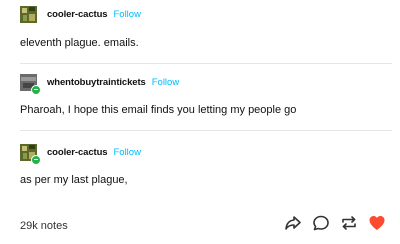  Describe the element at coordinates (74, 180) in the screenshot. I see `post-text: as per my last plague,` at that location.